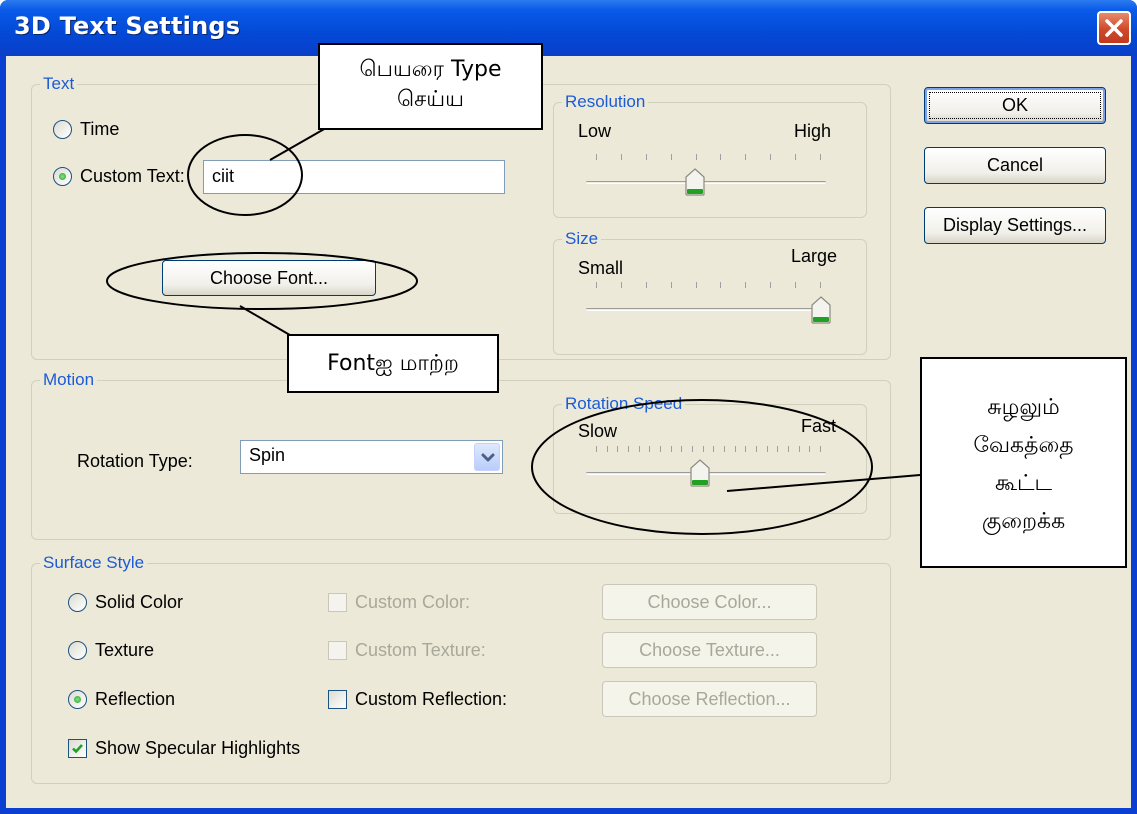 The height and width of the screenshot is (814, 1137). Describe the element at coordinates (430, 69) in the screenshot. I see `annotation-type-name-line1: பெயரை Type` at that location.